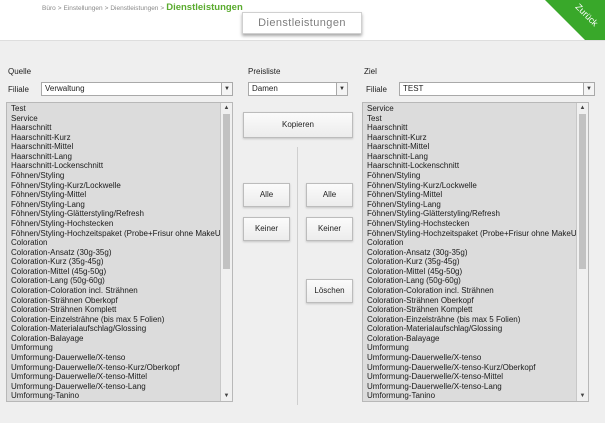 Image resolution: width=605 pixels, height=423 pixels. I want to click on pricelist-value: Damen, so click(265, 88).